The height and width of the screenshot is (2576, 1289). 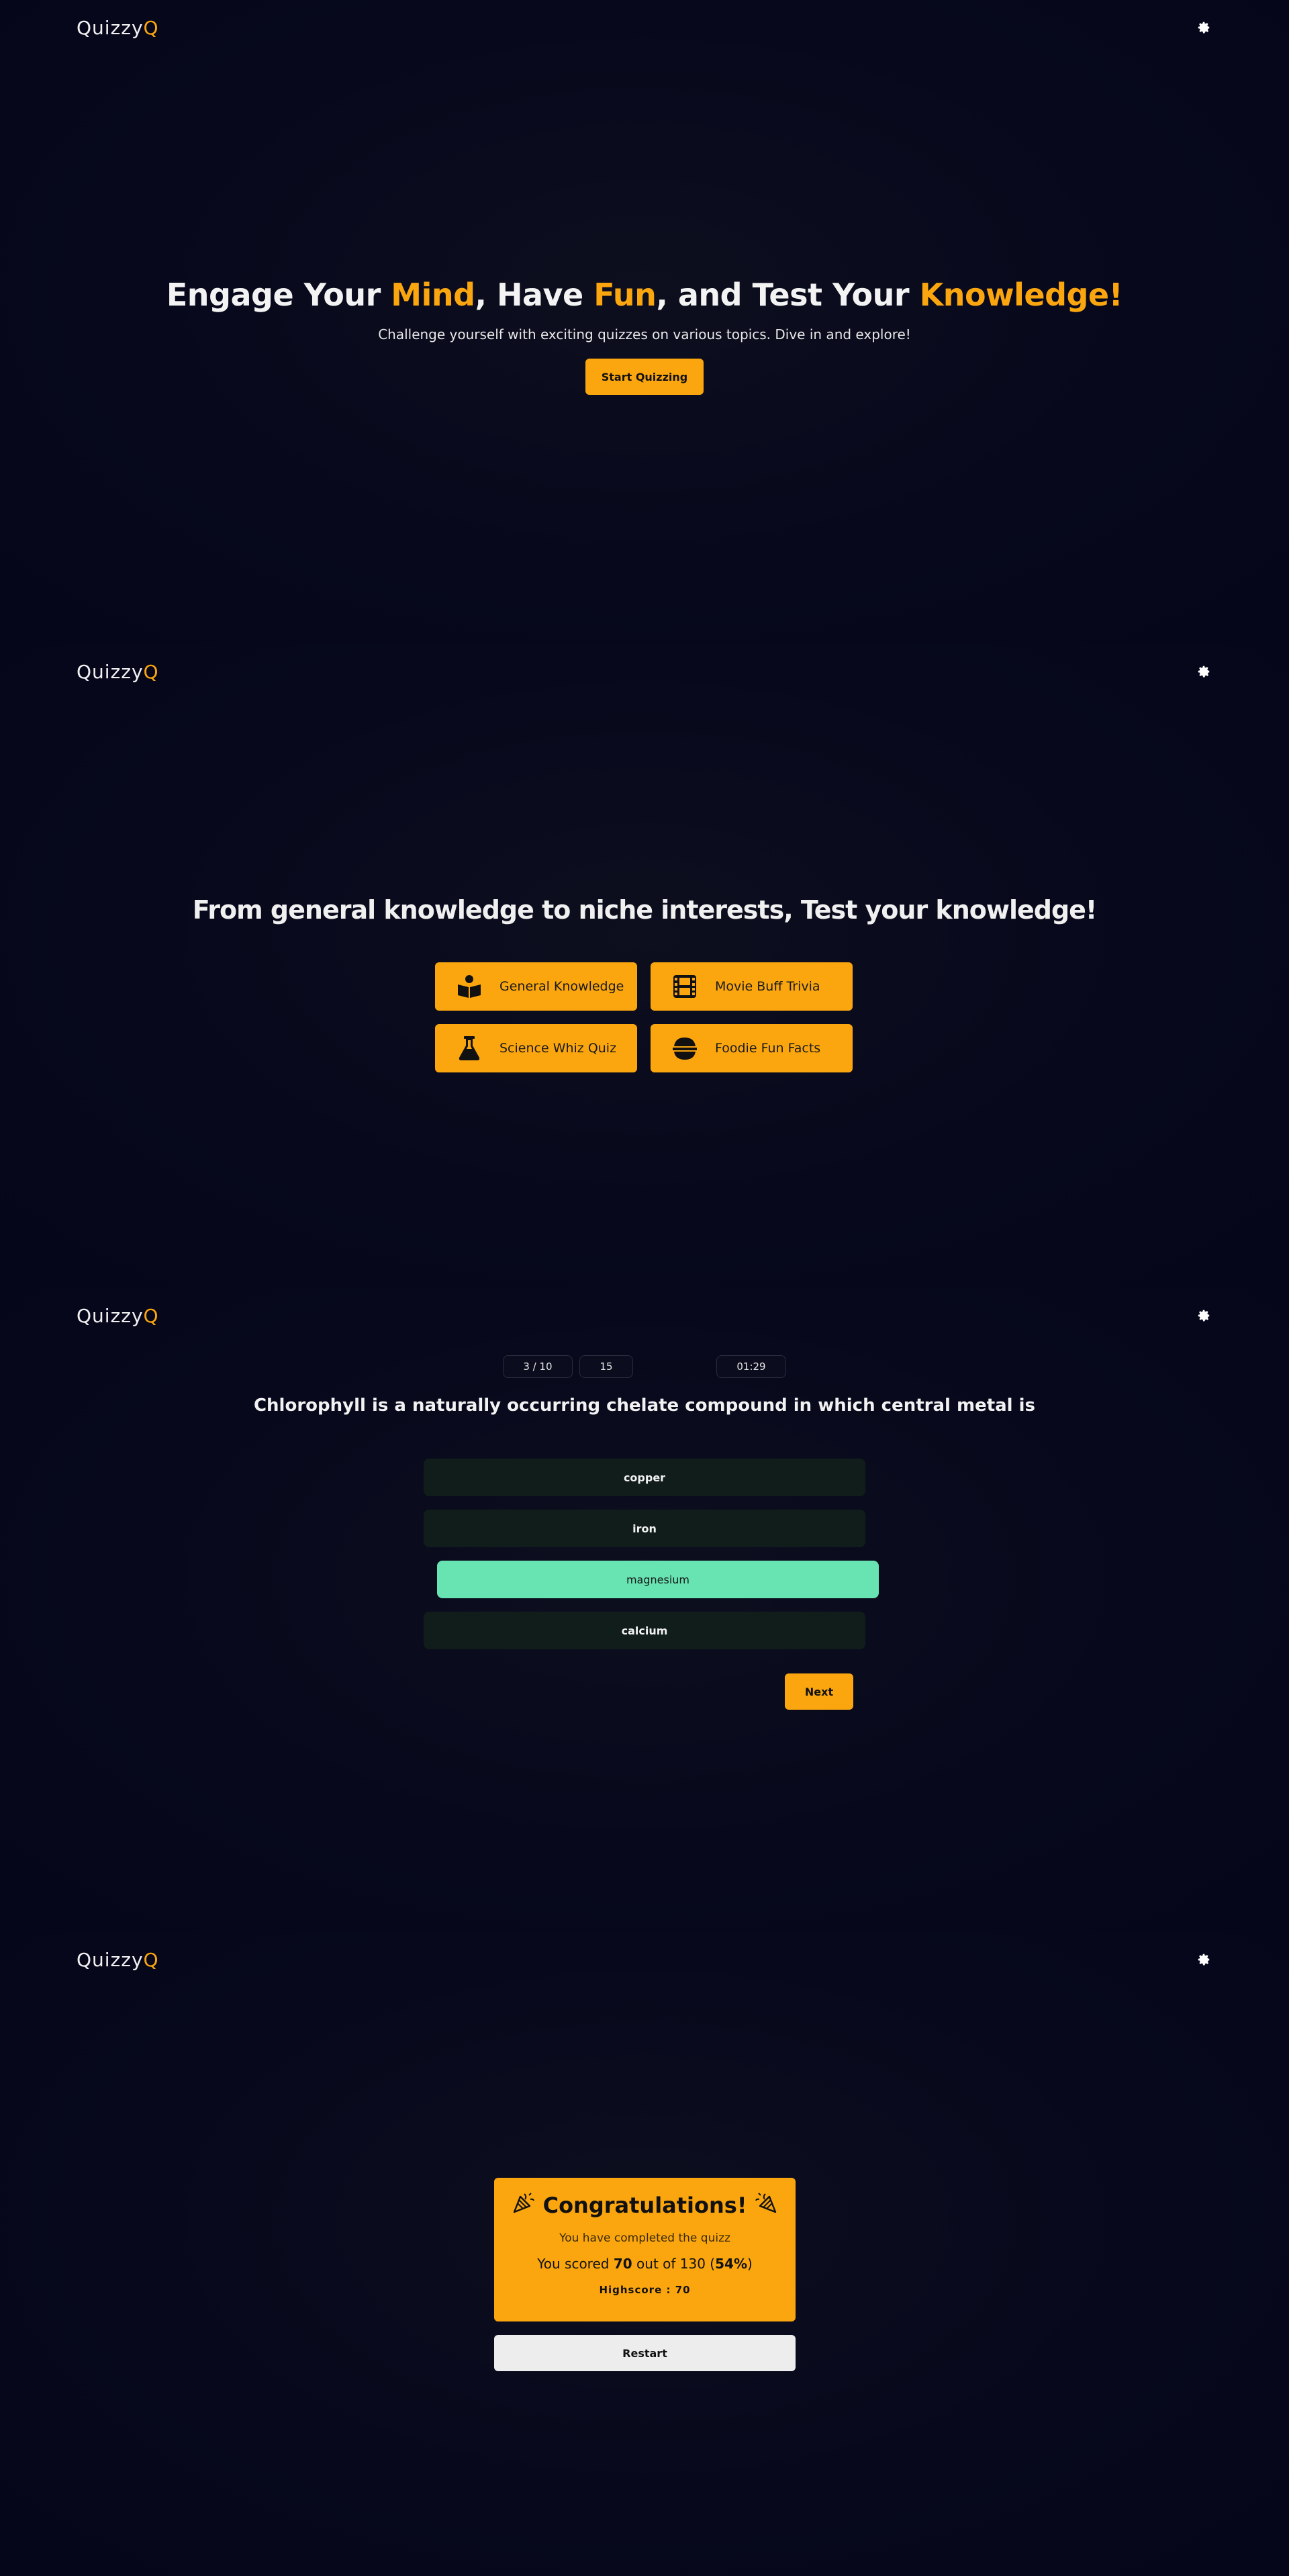 What do you see at coordinates (622, 2264) in the screenshot?
I see `final-score: 70` at bounding box center [622, 2264].